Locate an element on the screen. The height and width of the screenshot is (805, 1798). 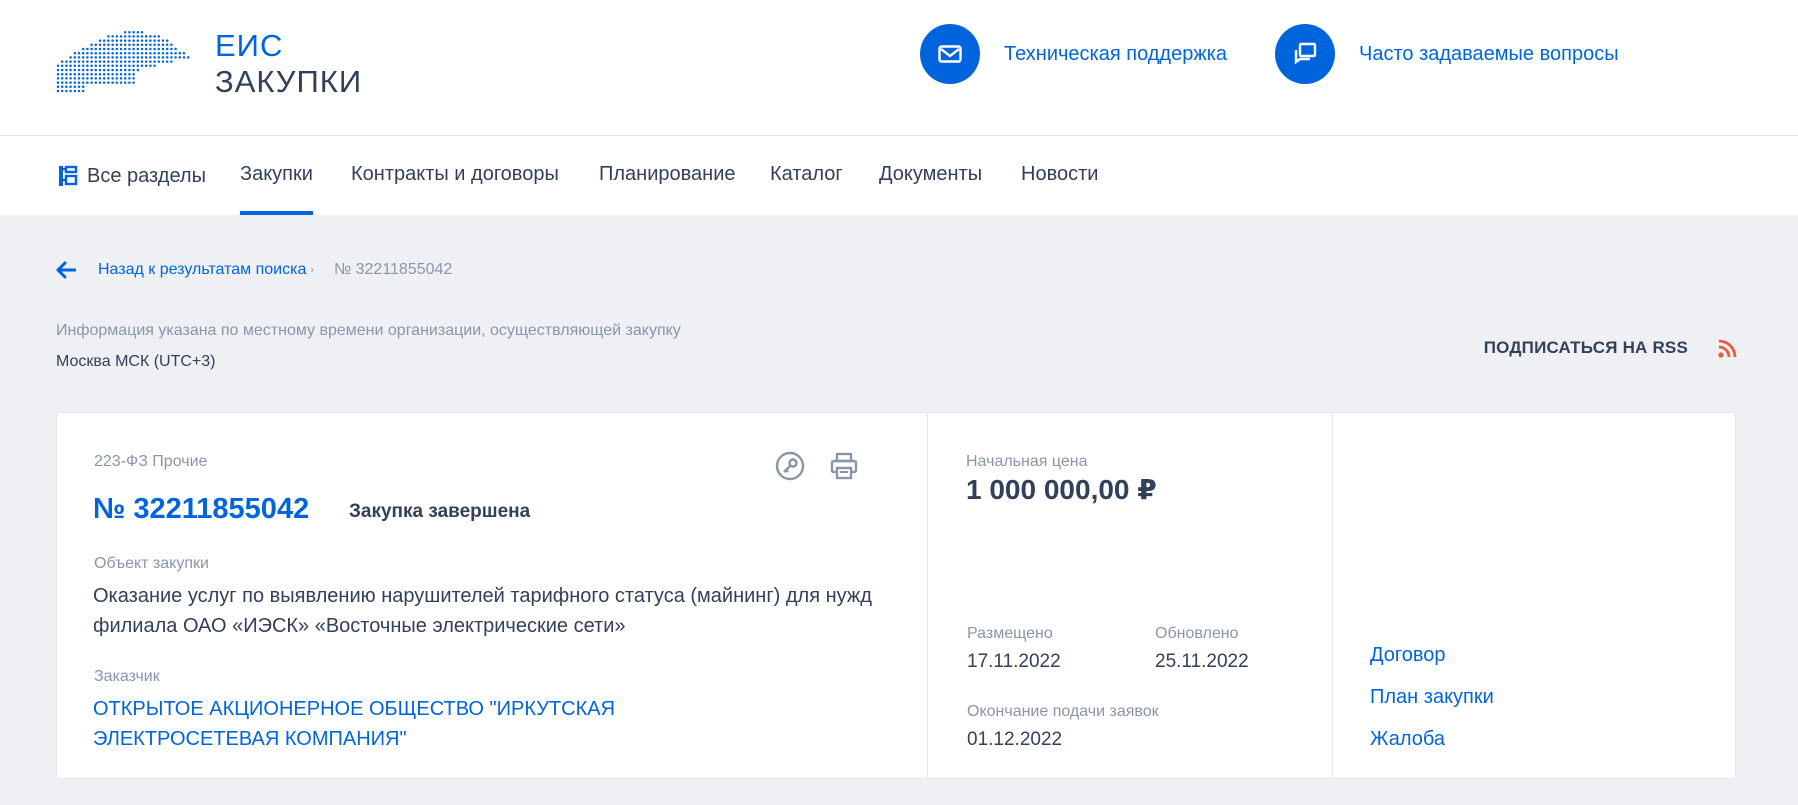
logo-text: ЕИС ЗАКУПКИ is located at coordinates (288, 64).